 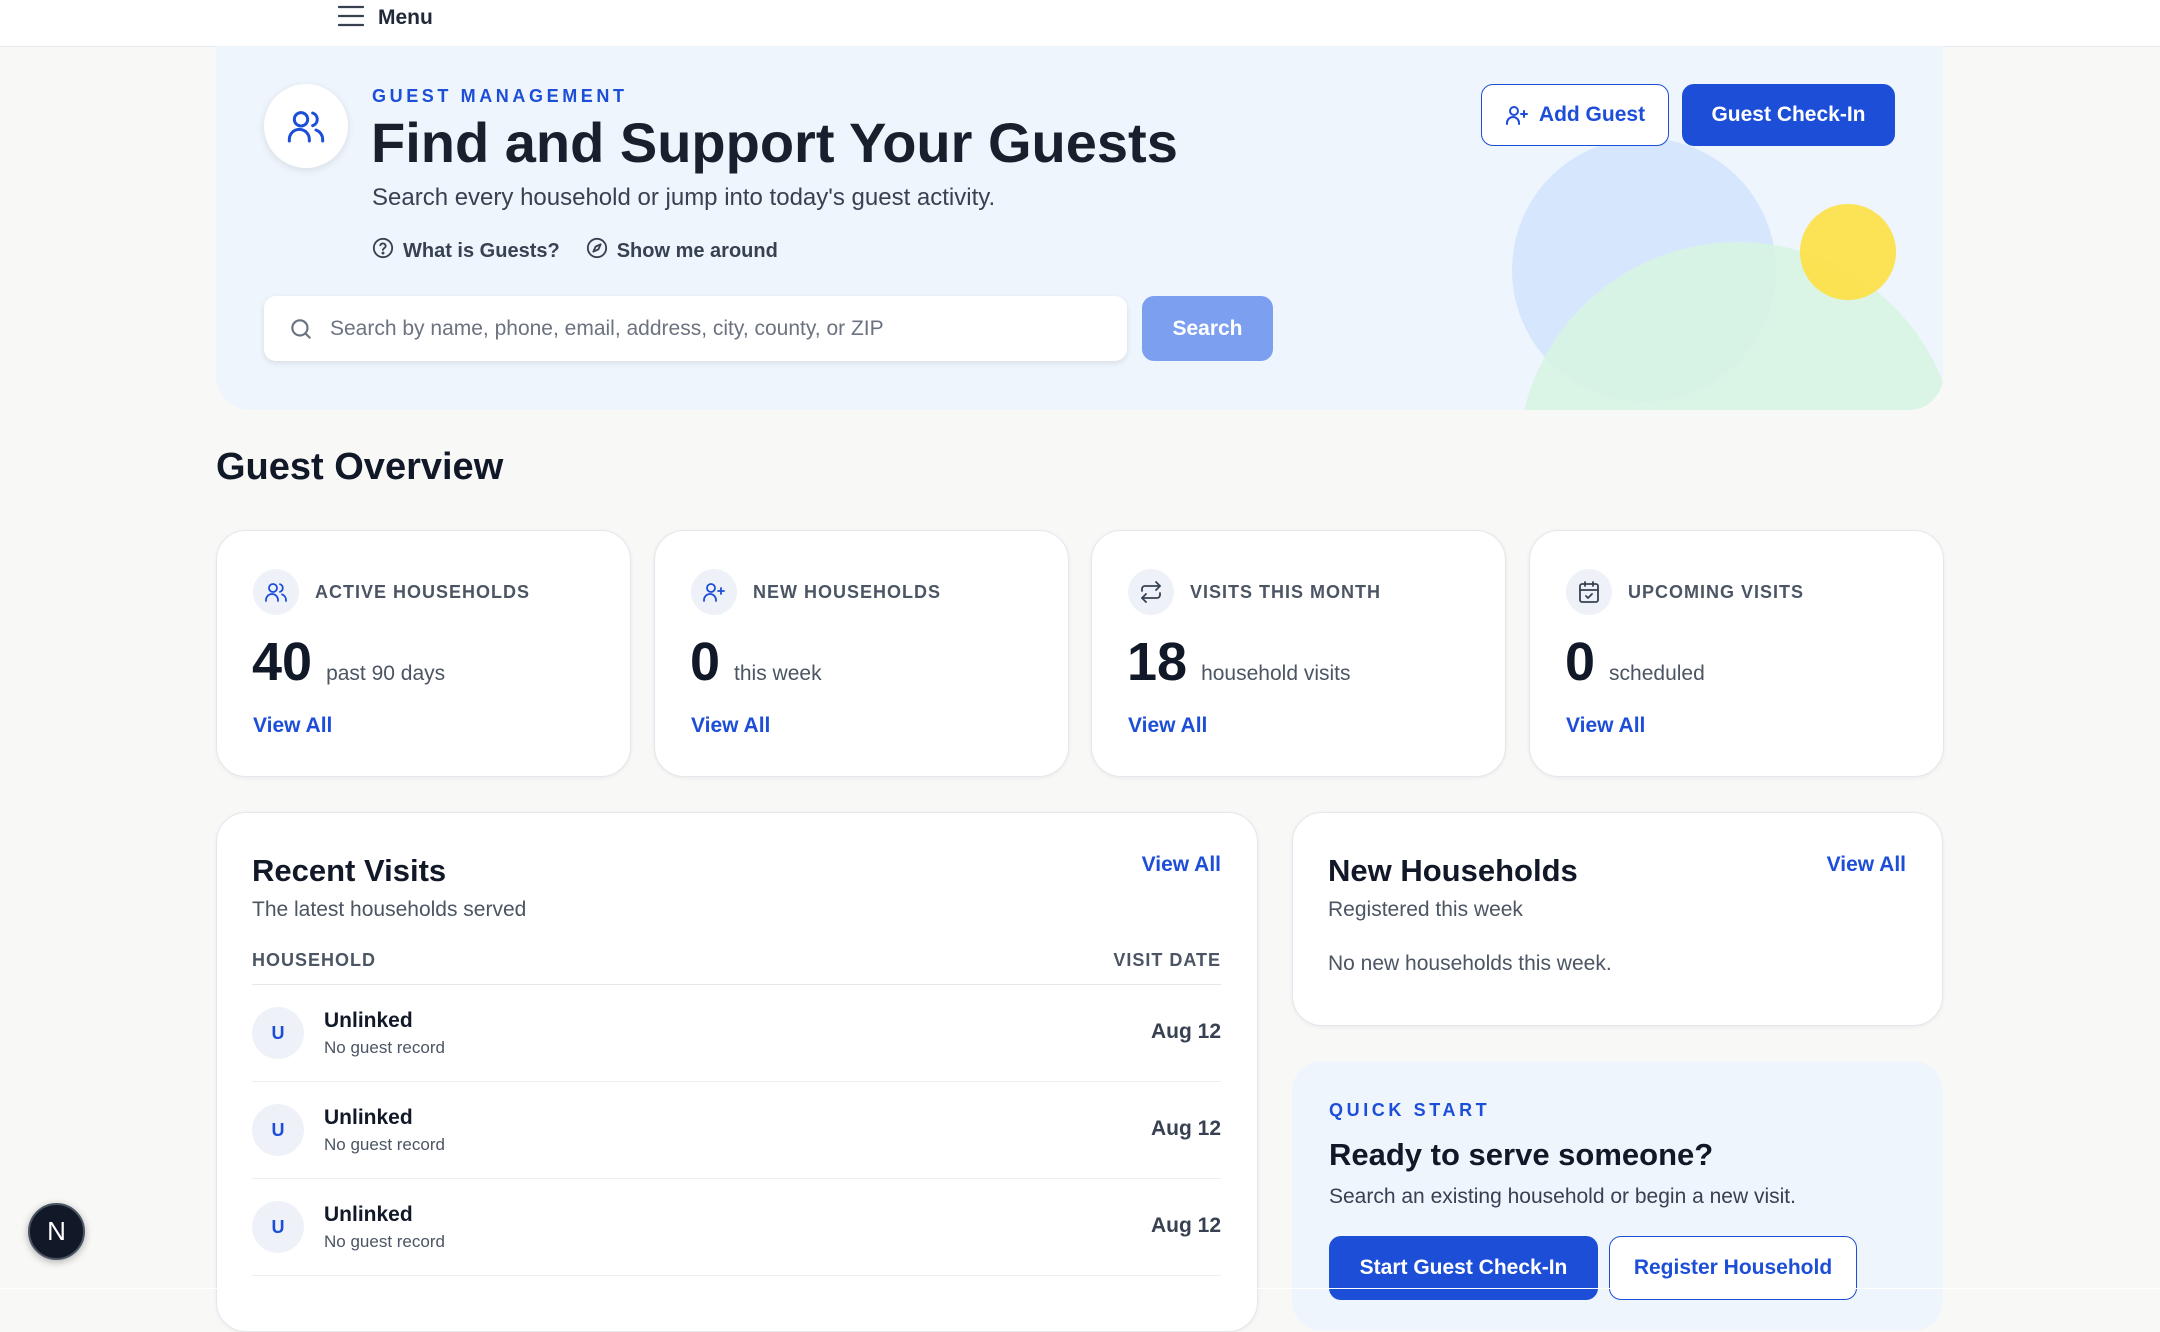 I want to click on empty-state-text: No new households this week., so click(x=1470, y=963).